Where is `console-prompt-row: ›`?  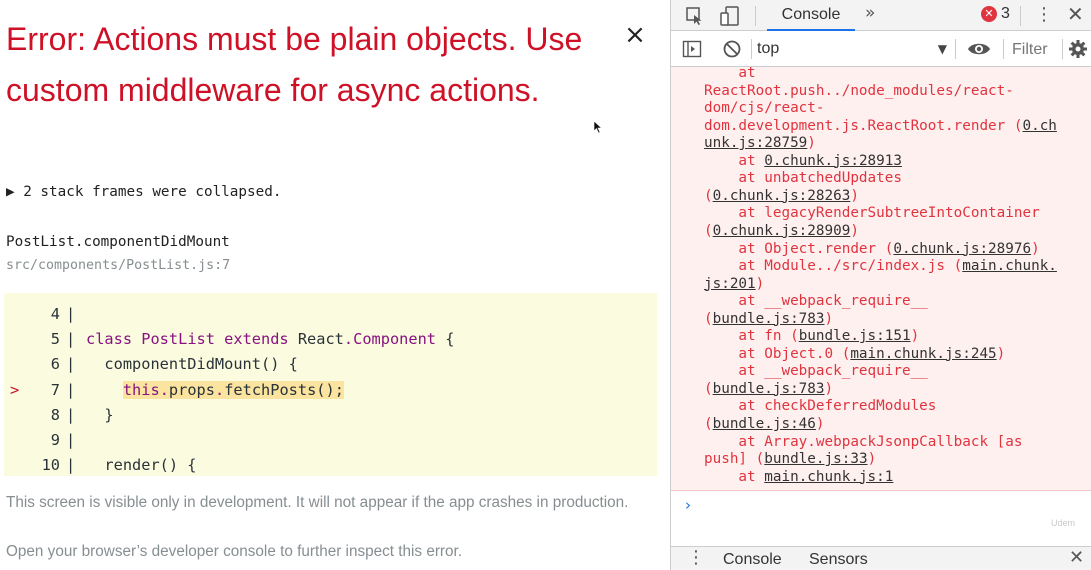 console-prompt-row: › is located at coordinates (881, 506).